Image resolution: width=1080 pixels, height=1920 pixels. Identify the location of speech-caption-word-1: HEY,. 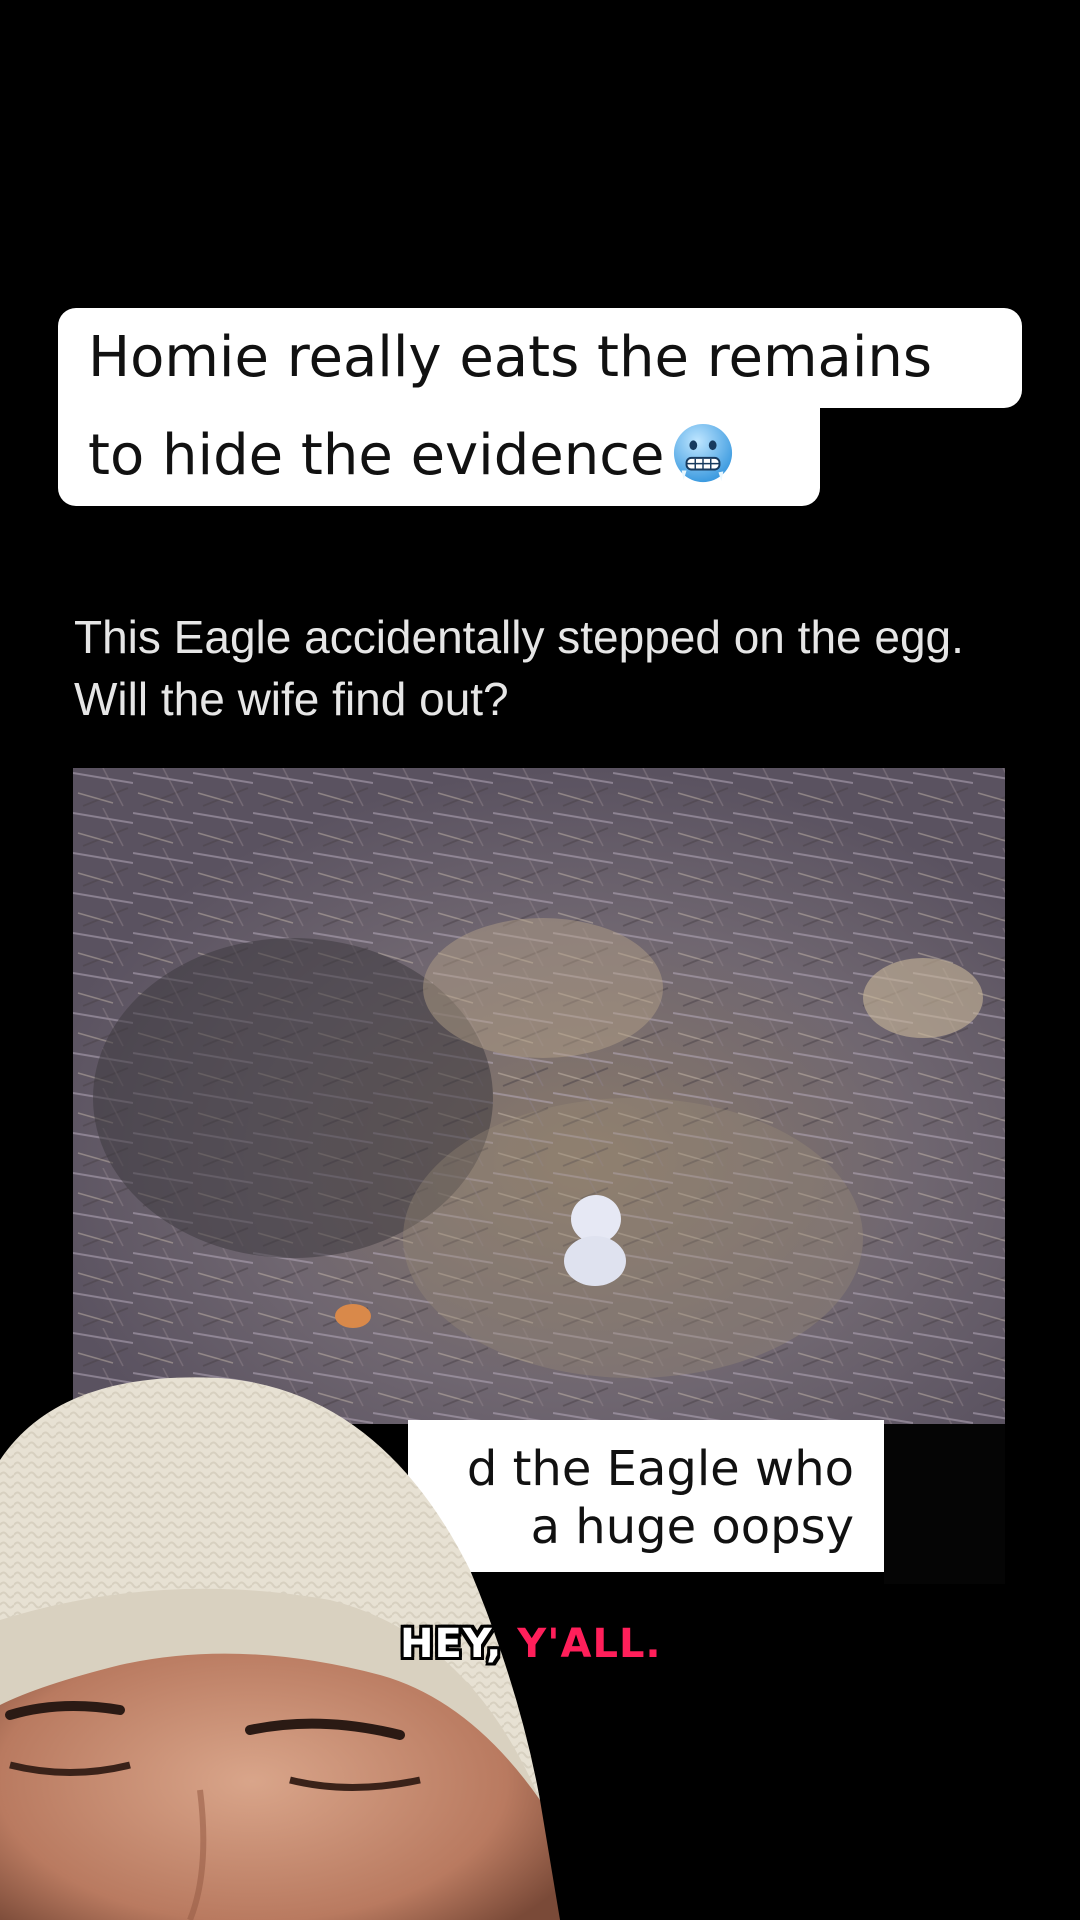
(451, 1644).